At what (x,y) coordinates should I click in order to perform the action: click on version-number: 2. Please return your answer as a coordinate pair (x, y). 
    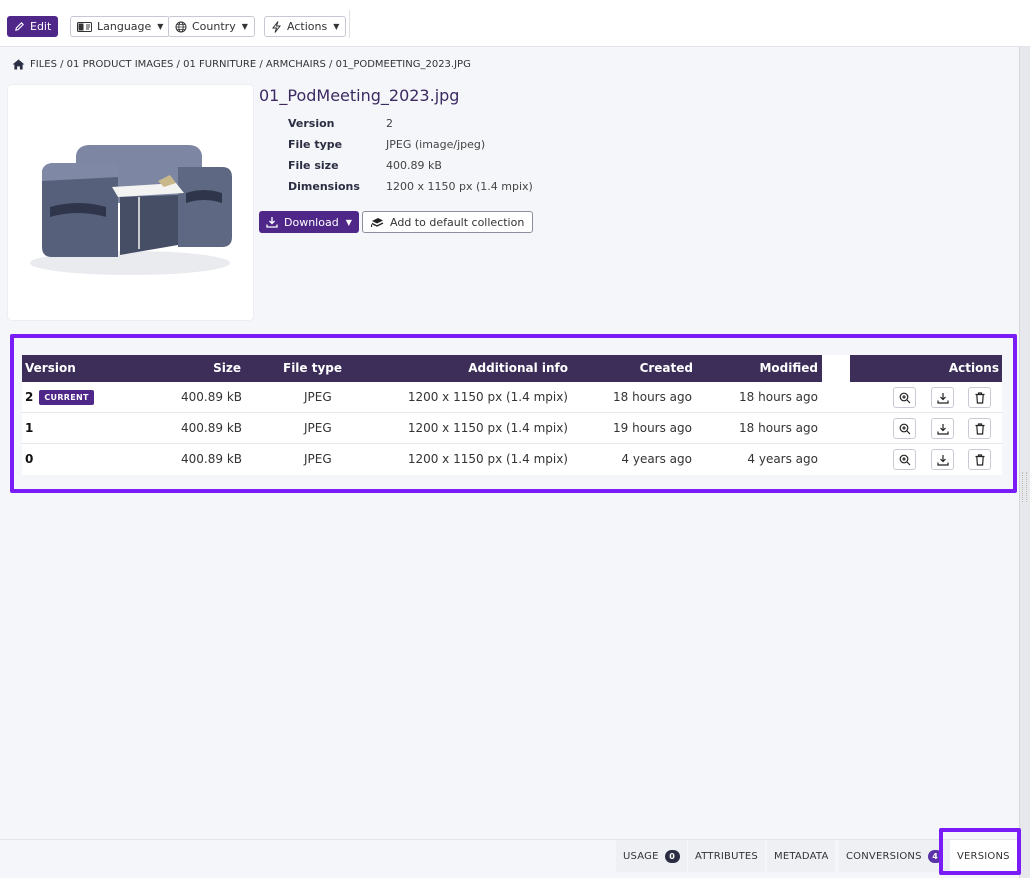
    Looking at the image, I should click on (29, 397).